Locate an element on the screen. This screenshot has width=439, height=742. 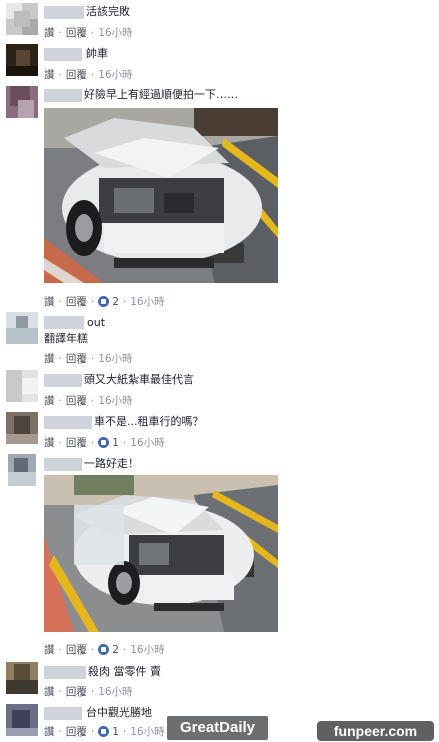
comment-text: out is located at coordinates (96, 322).